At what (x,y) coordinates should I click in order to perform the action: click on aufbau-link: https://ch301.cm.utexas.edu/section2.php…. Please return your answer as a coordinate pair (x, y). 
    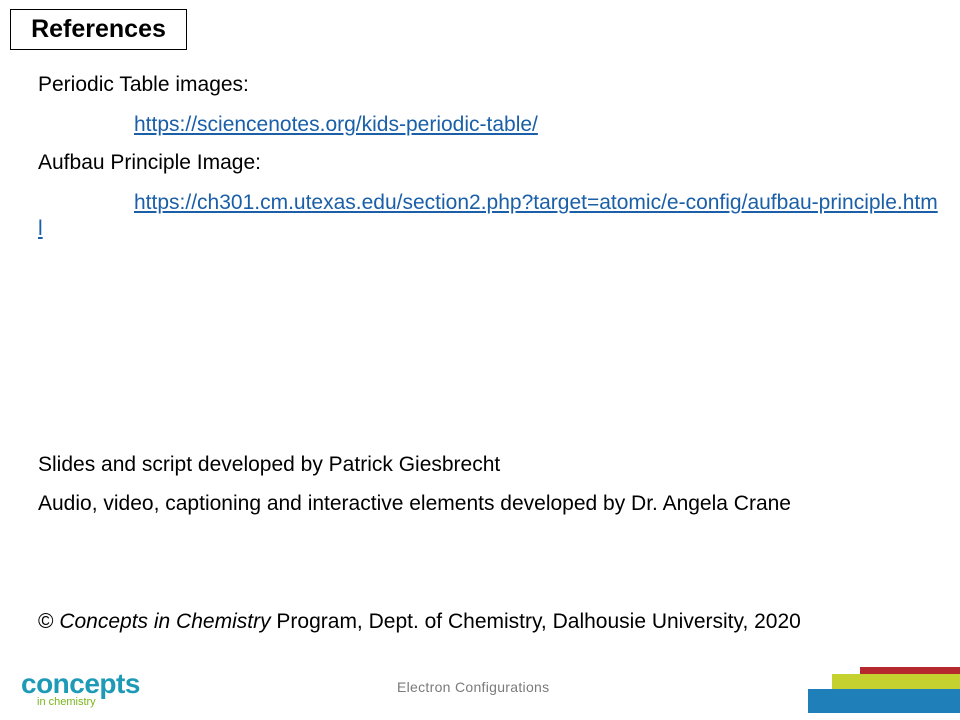
    Looking at the image, I should click on (488, 215).